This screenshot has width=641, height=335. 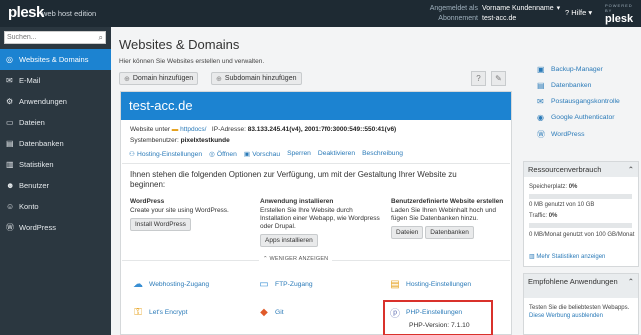 I want to click on preview-link: ▣ Vorschau, so click(x=262, y=154).